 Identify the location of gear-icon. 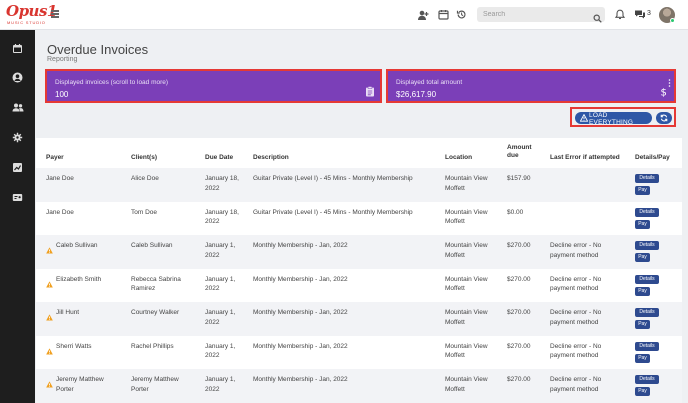
(17, 136).